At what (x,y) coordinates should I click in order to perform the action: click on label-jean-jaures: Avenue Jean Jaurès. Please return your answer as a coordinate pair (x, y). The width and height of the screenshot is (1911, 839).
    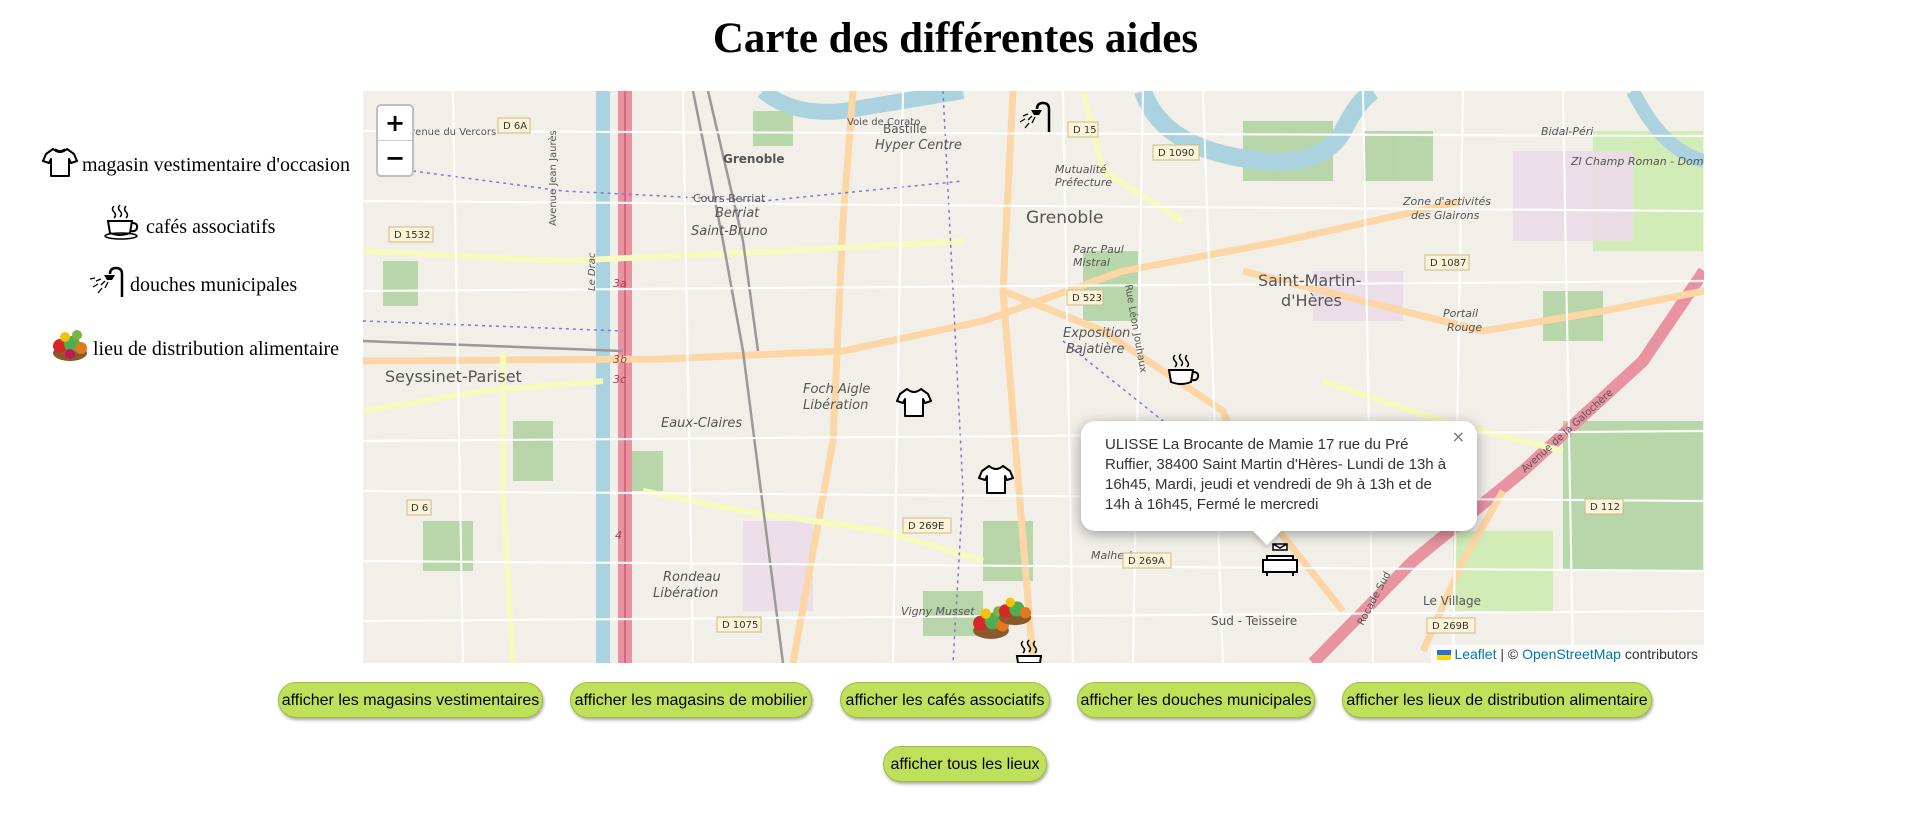
    Looking at the image, I should click on (553, 178).